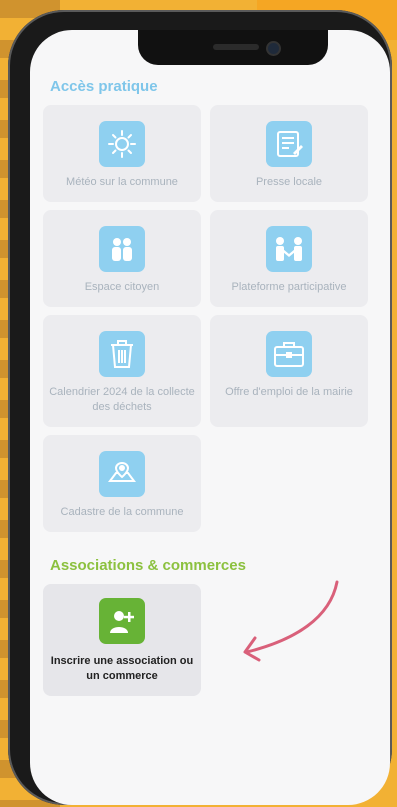  Describe the element at coordinates (289, 287) in the screenshot. I see `tile-label: Plateforme participative` at that location.